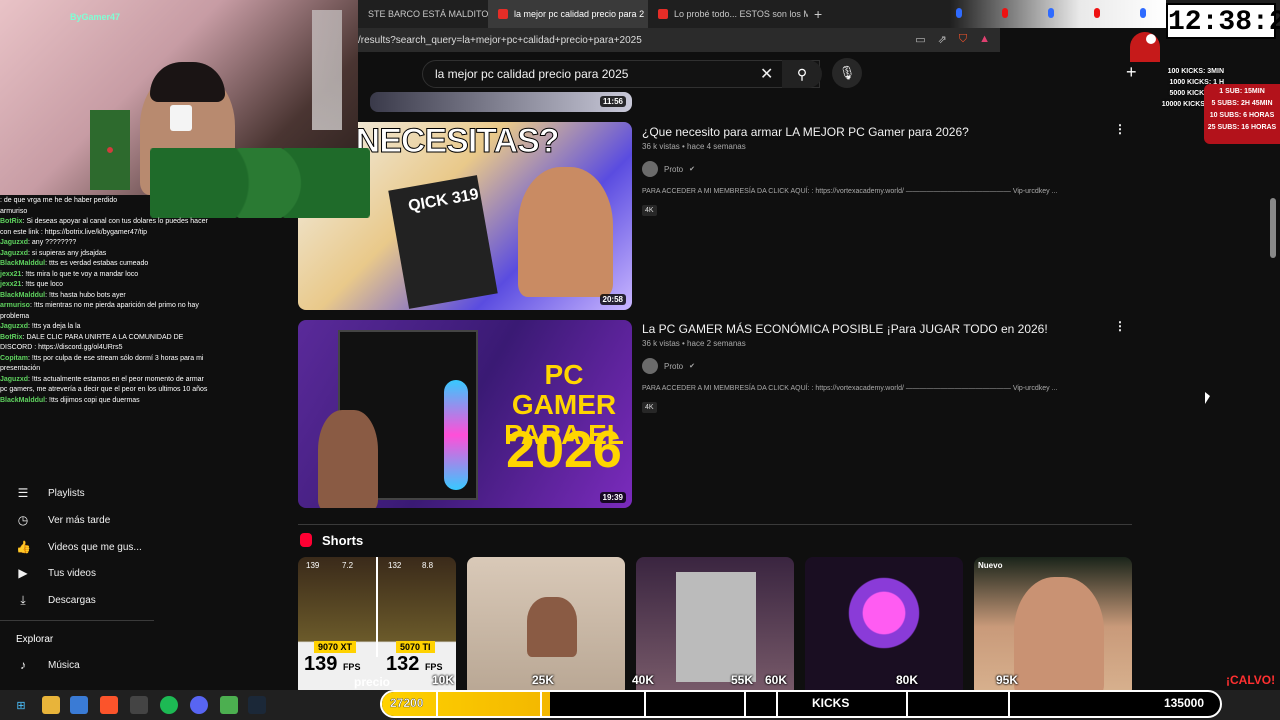 Image resolution: width=1280 pixels, height=720 pixels. I want to click on gpu-label-left: 9070 XT, so click(335, 647).